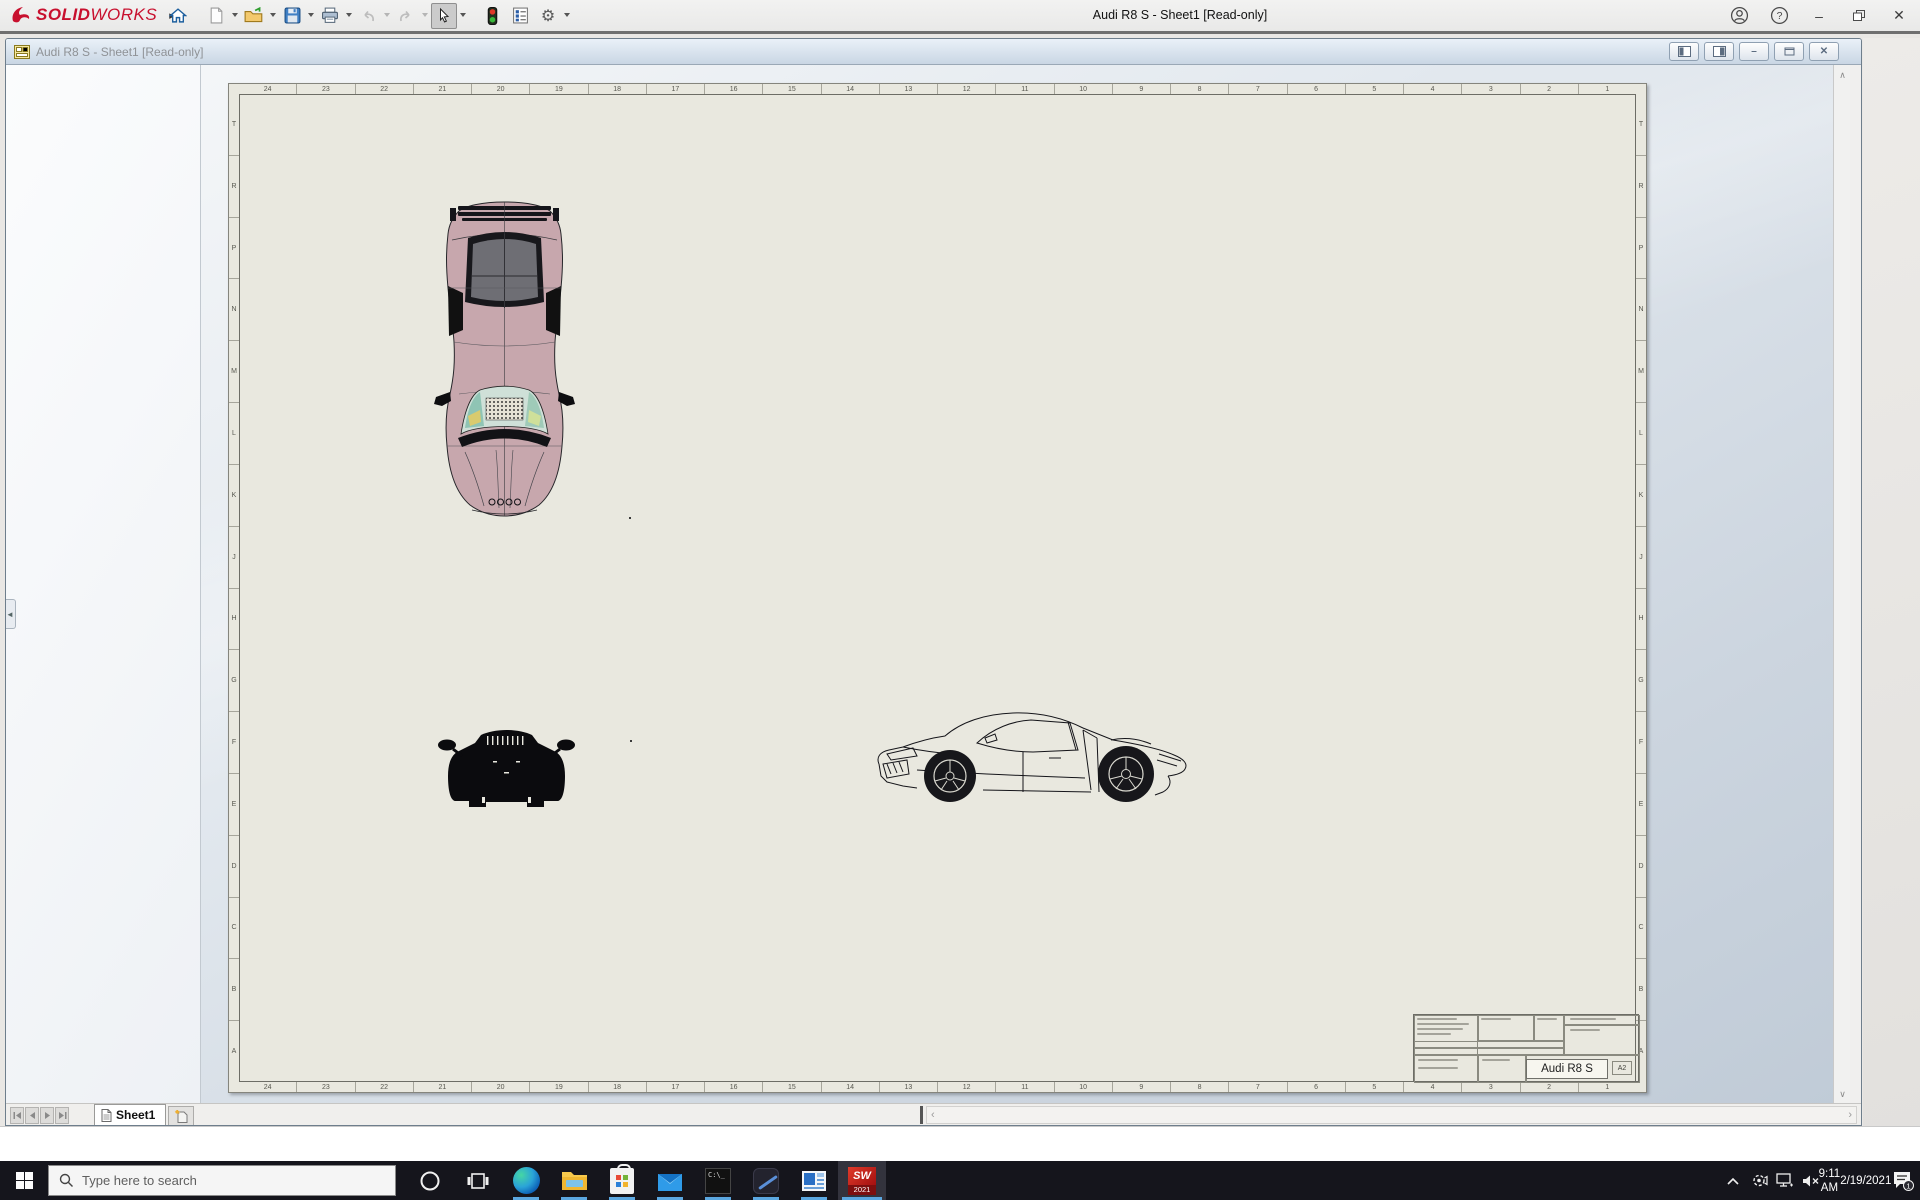  What do you see at coordinates (1391, 1115) in the screenshot?
I see `horizontal-scrollbar: ‹ ›` at bounding box center [1391, 1115].